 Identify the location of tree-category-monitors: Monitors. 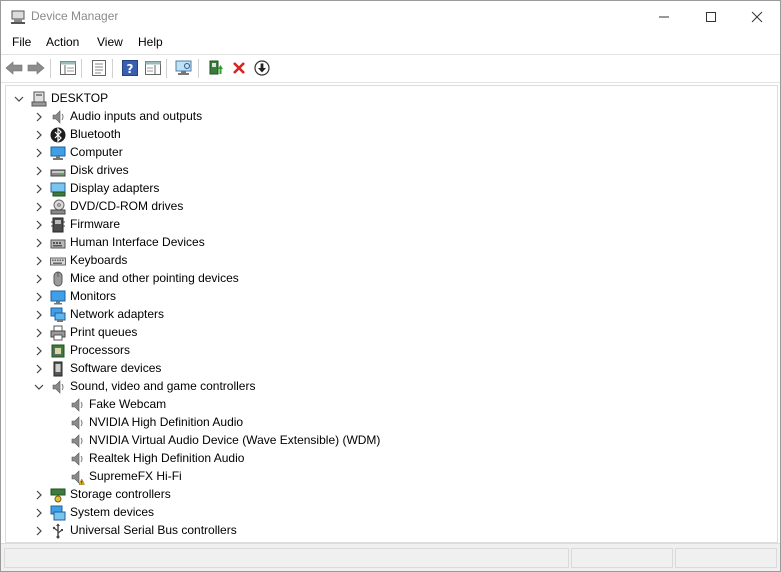
(386, 297).